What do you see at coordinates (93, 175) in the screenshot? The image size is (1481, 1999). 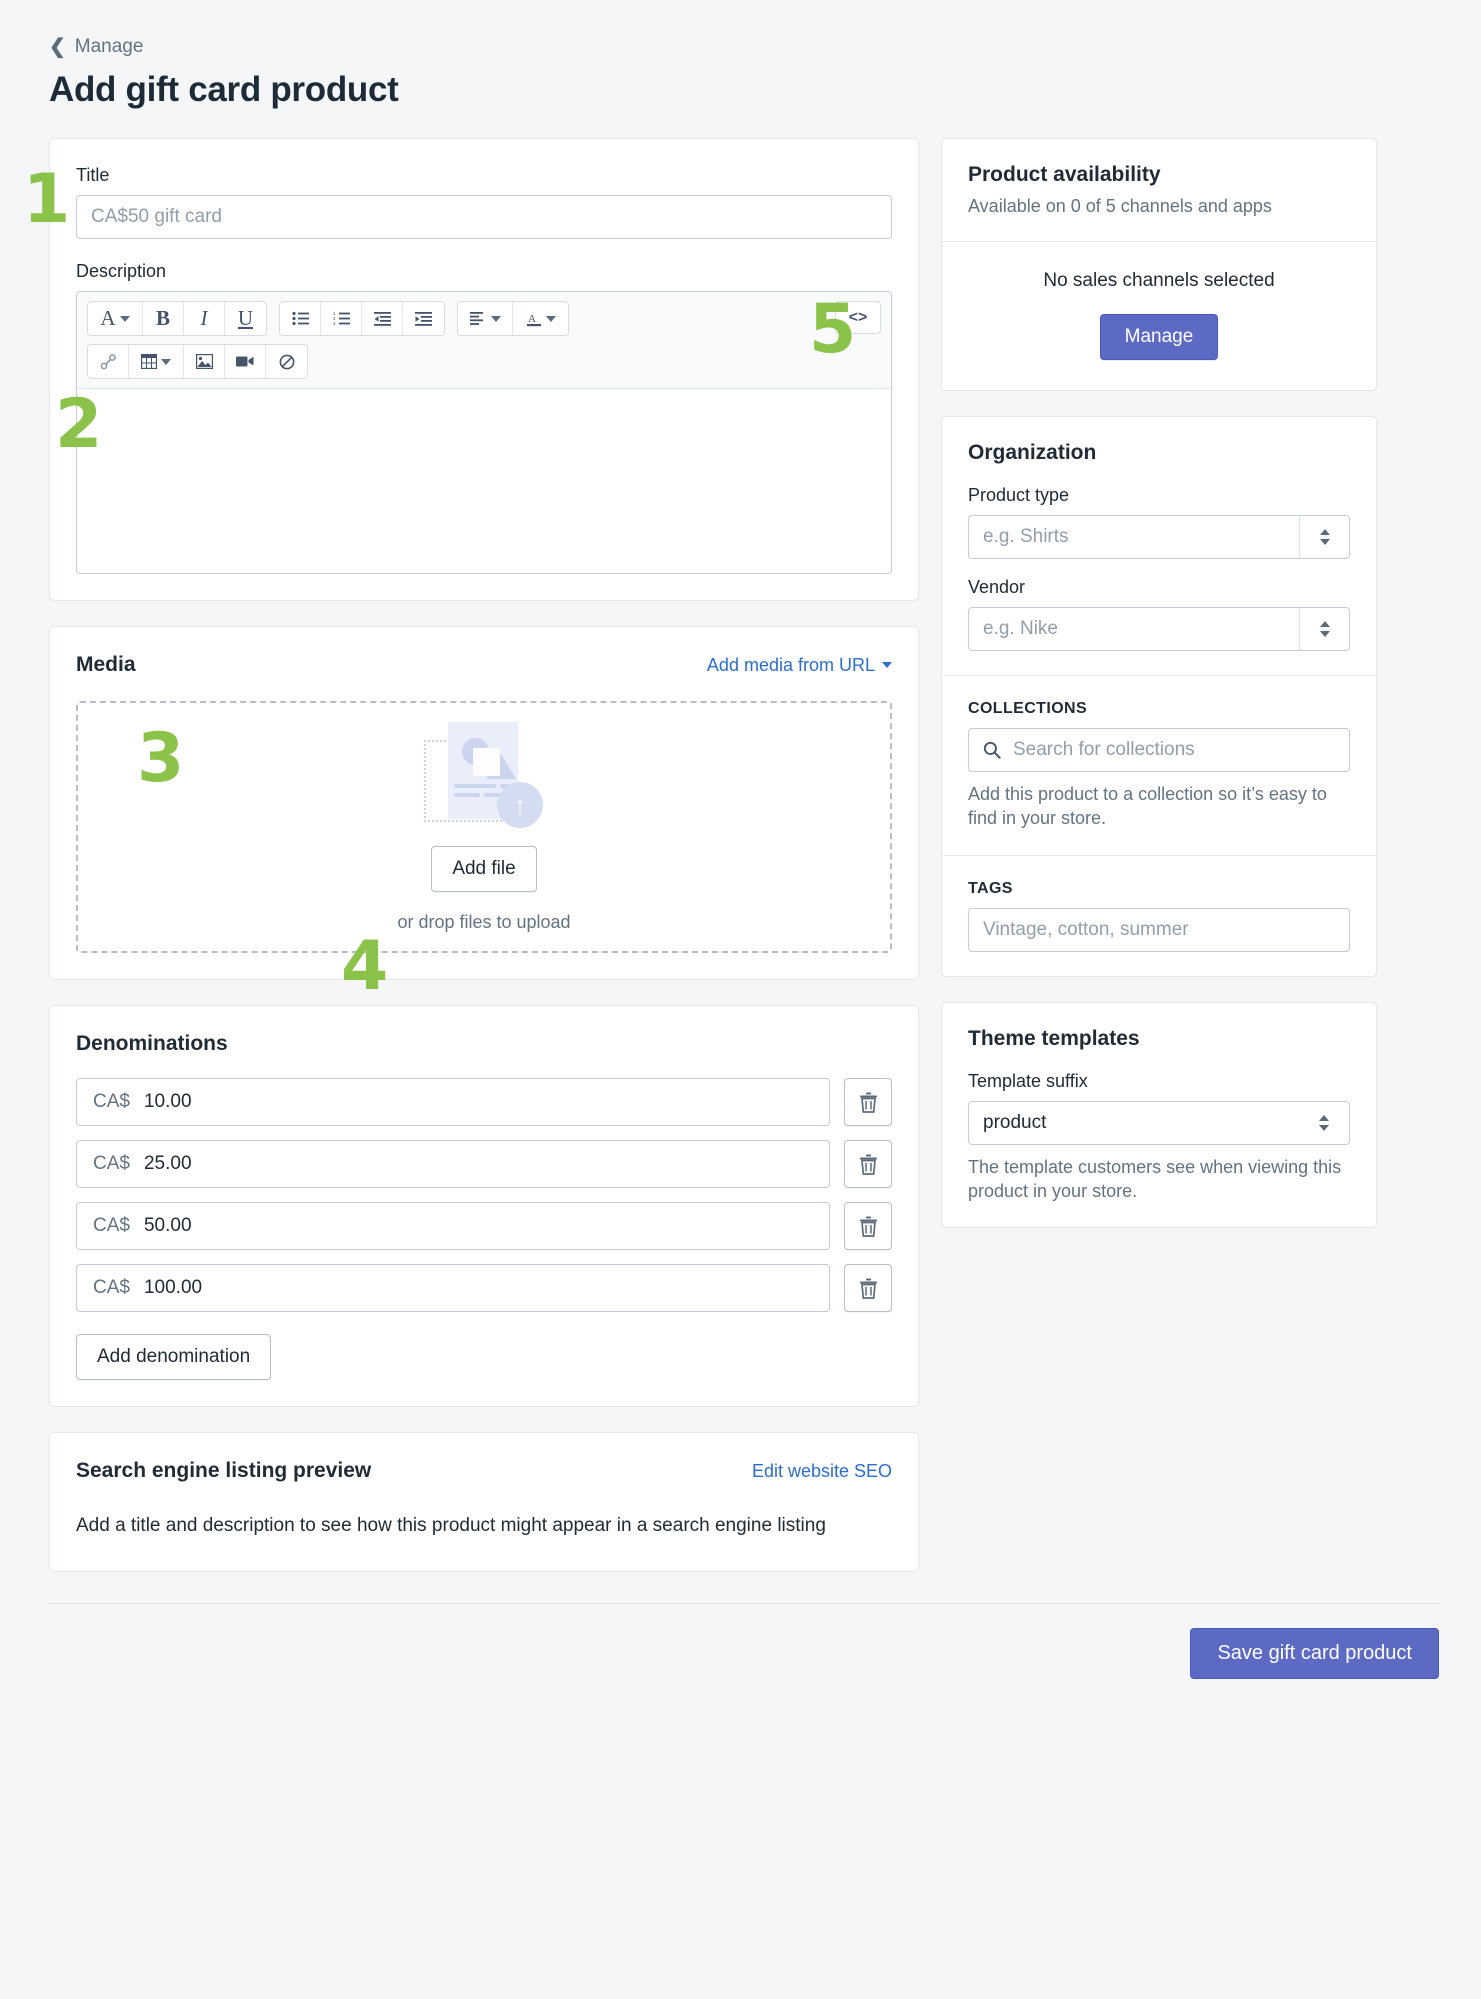 I see `title-label: Title` at bounding box center [93, 175].